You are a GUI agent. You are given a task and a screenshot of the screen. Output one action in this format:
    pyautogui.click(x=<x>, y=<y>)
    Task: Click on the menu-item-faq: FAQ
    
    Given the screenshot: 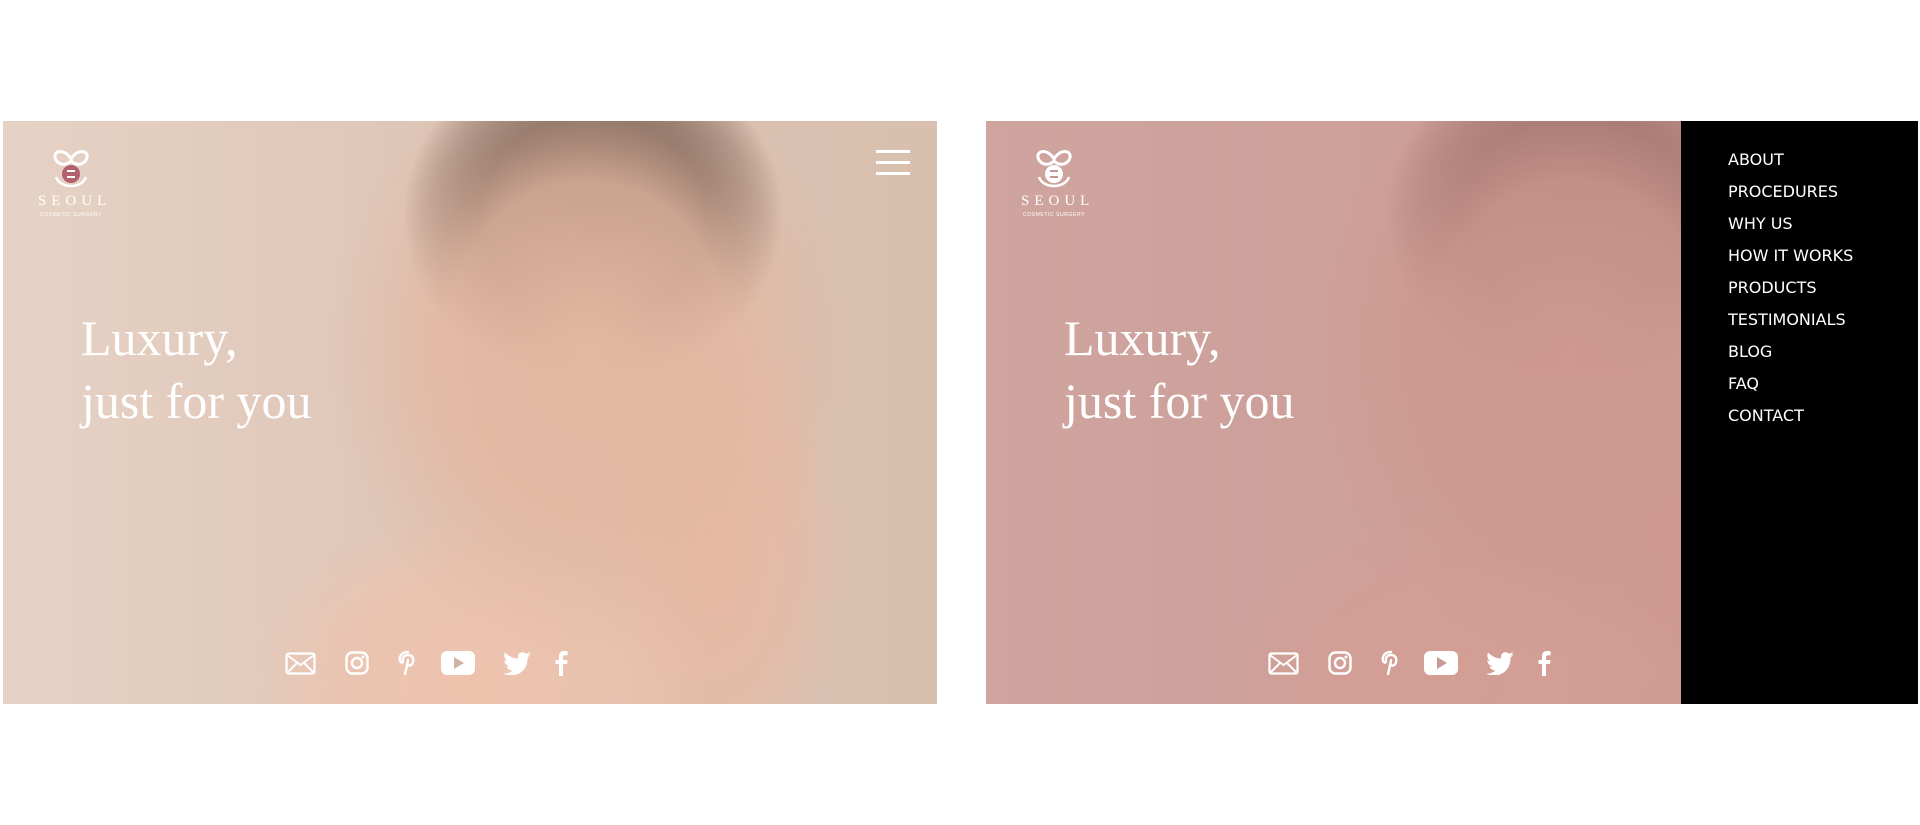 What is the action you would take?
    pyautogui.click(x=1790, y=389)
    